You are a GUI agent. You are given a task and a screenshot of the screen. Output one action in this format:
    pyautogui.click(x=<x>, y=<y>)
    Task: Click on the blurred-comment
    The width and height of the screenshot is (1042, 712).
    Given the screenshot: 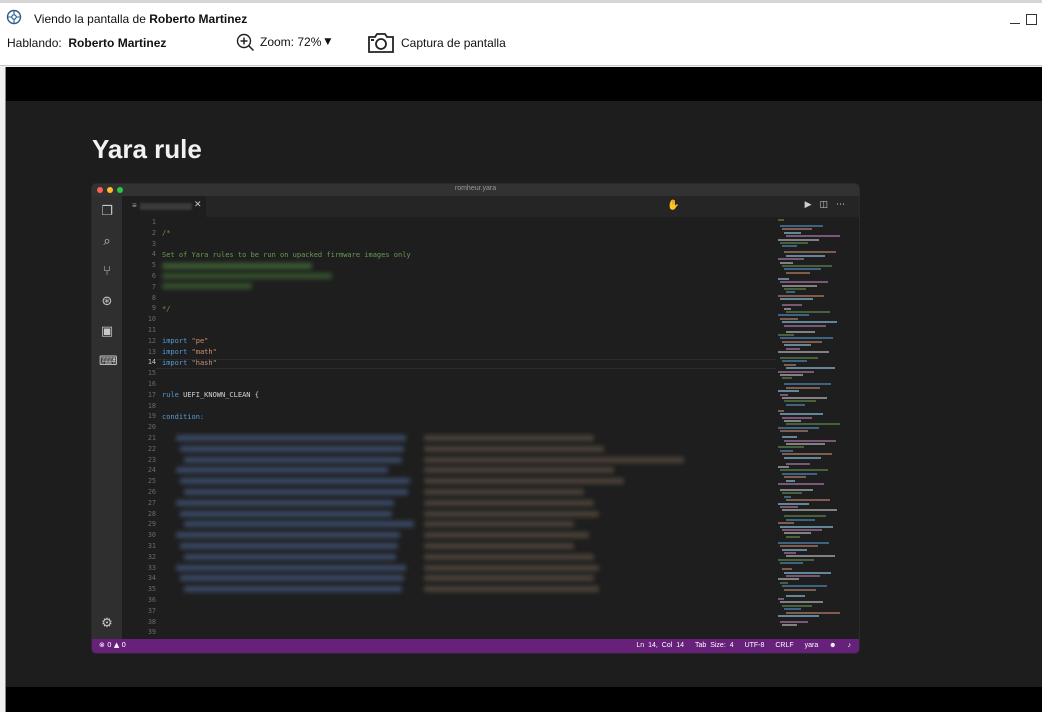 What is the action you would take?
    pyautogui.click(x=237, y=266)
    